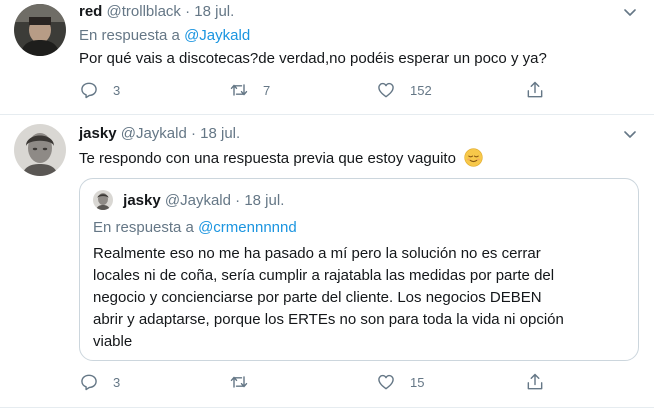 This screenshot has height=415, width=654. Describe the element at coordinates (217, 35) in the screenshot. I see `reply-mention-link: @Jaykald` at that location.